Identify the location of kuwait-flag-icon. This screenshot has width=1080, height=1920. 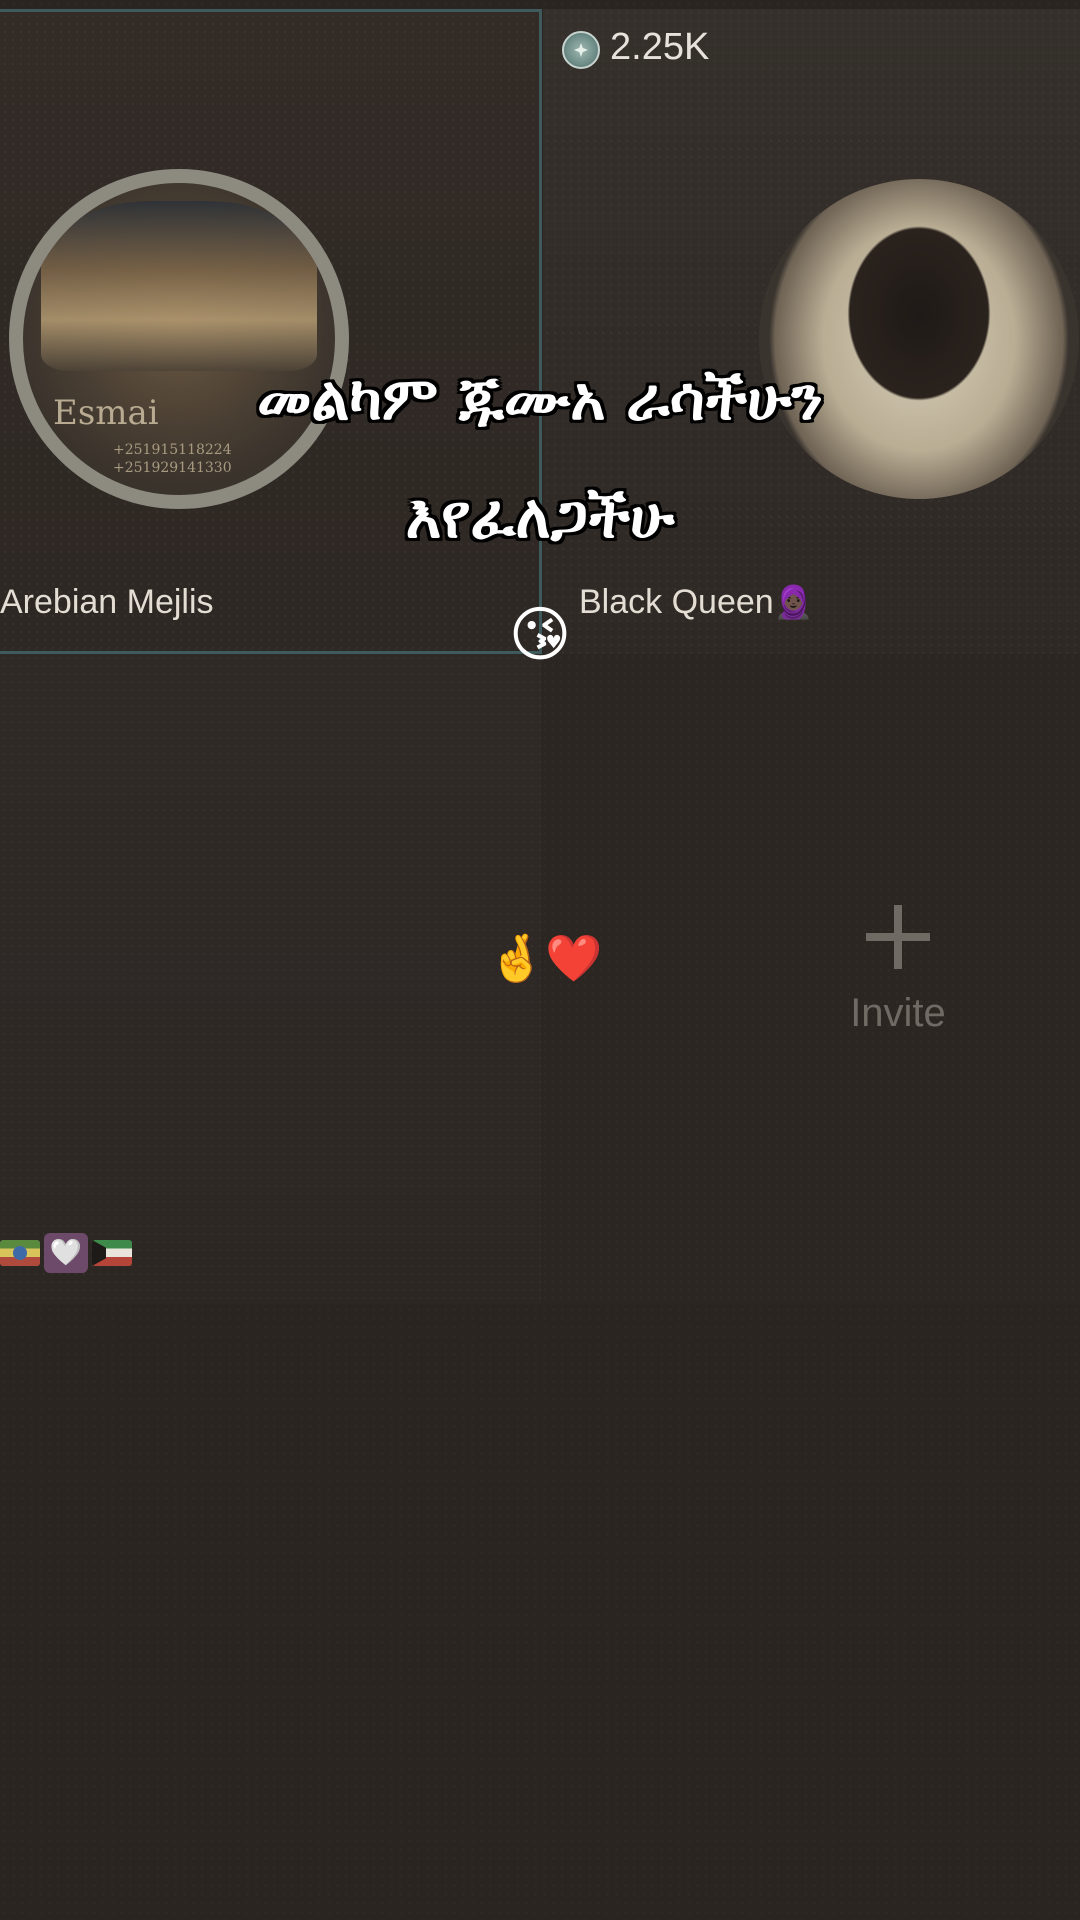
(112, 1253).